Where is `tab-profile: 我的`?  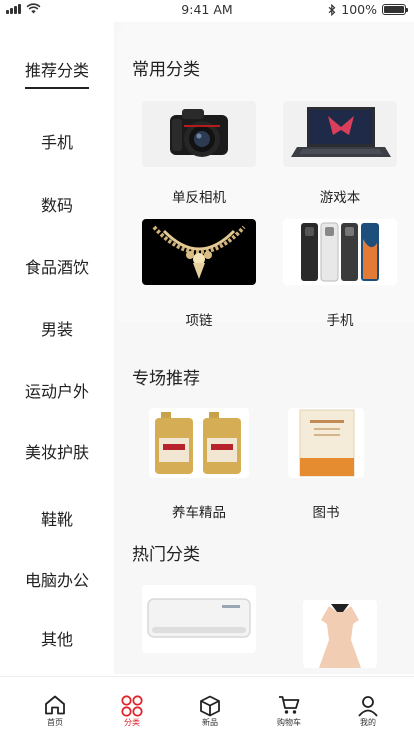
tab-profile: 我的 is located at coordinates (368, 706).